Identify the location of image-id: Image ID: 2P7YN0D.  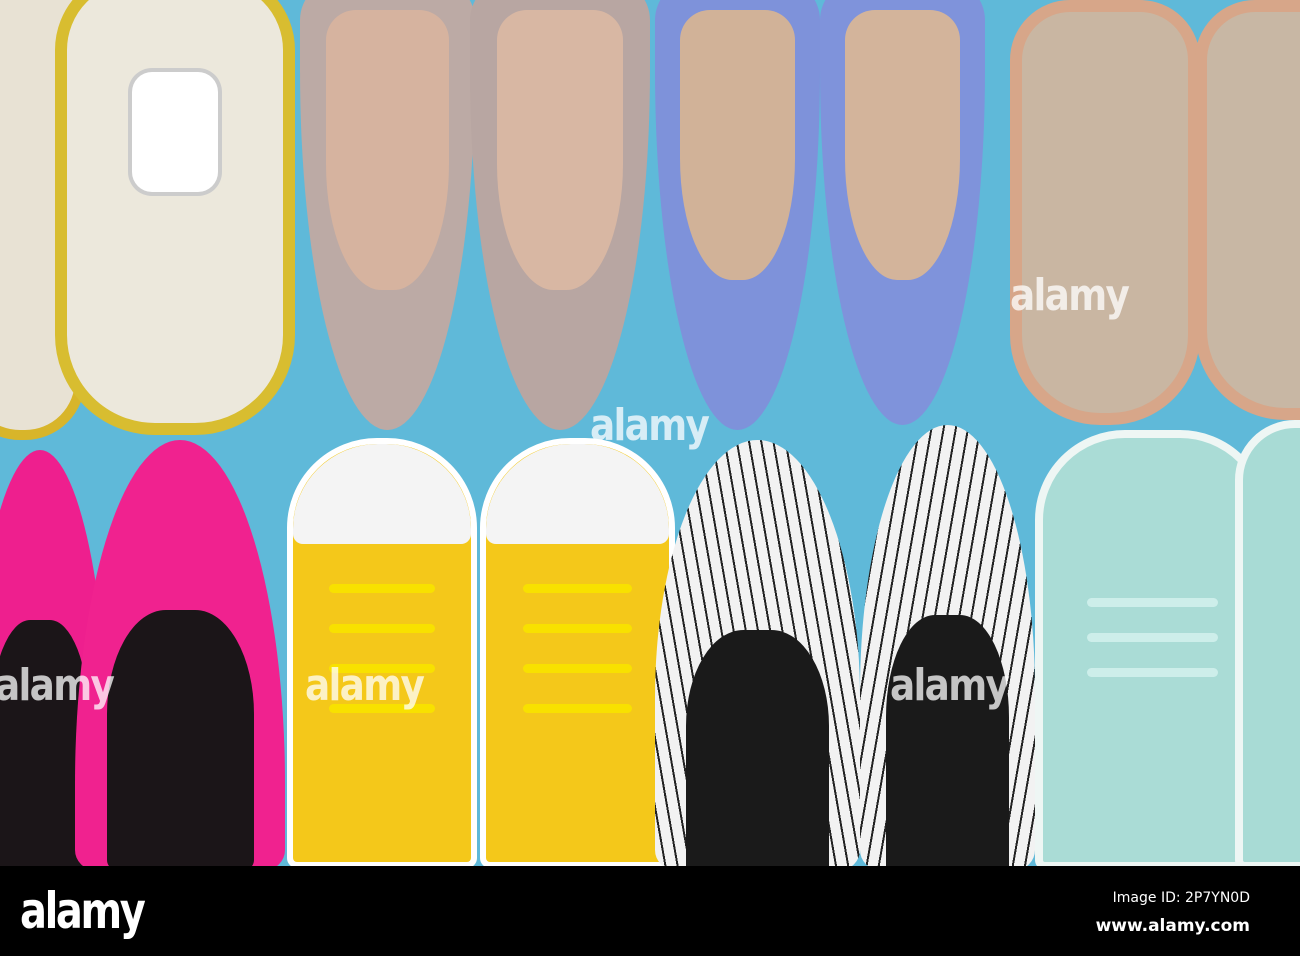
(1181, 898).